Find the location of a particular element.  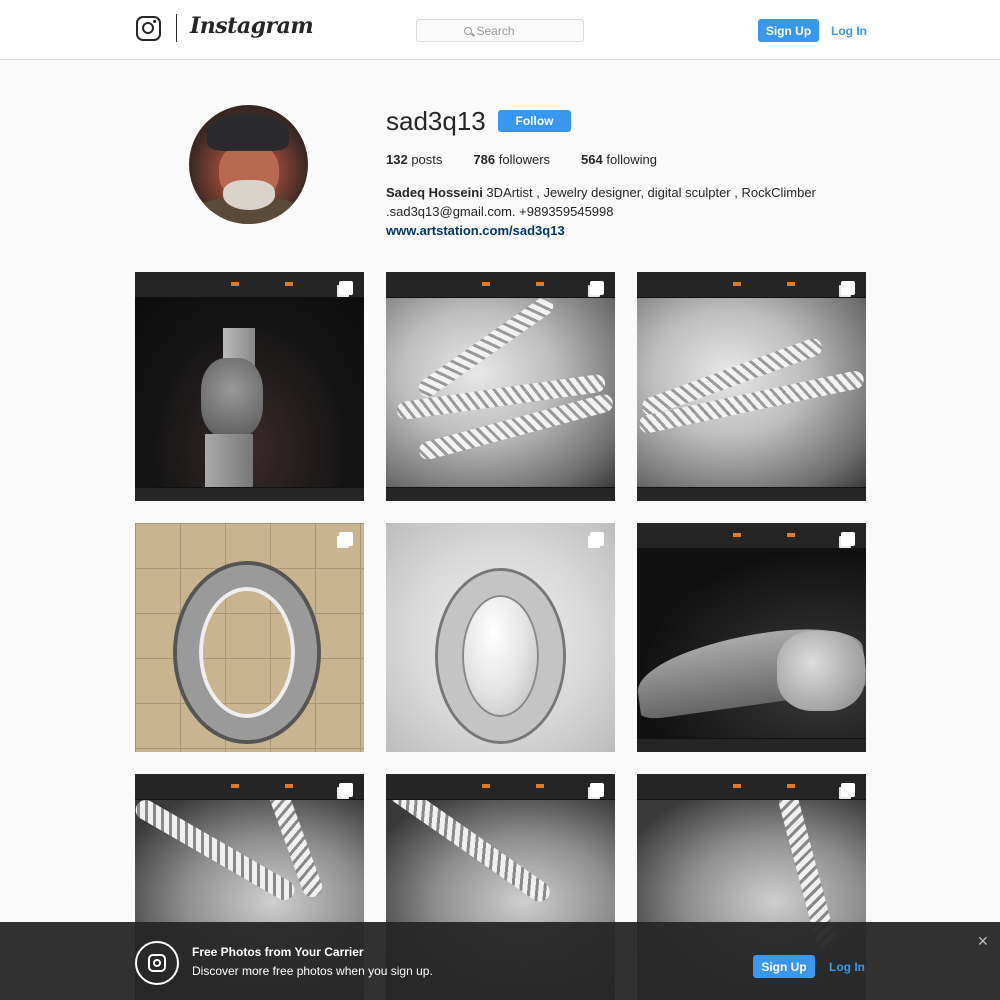

banner-log-in-link: Log In is located at coordinates (847, 967).